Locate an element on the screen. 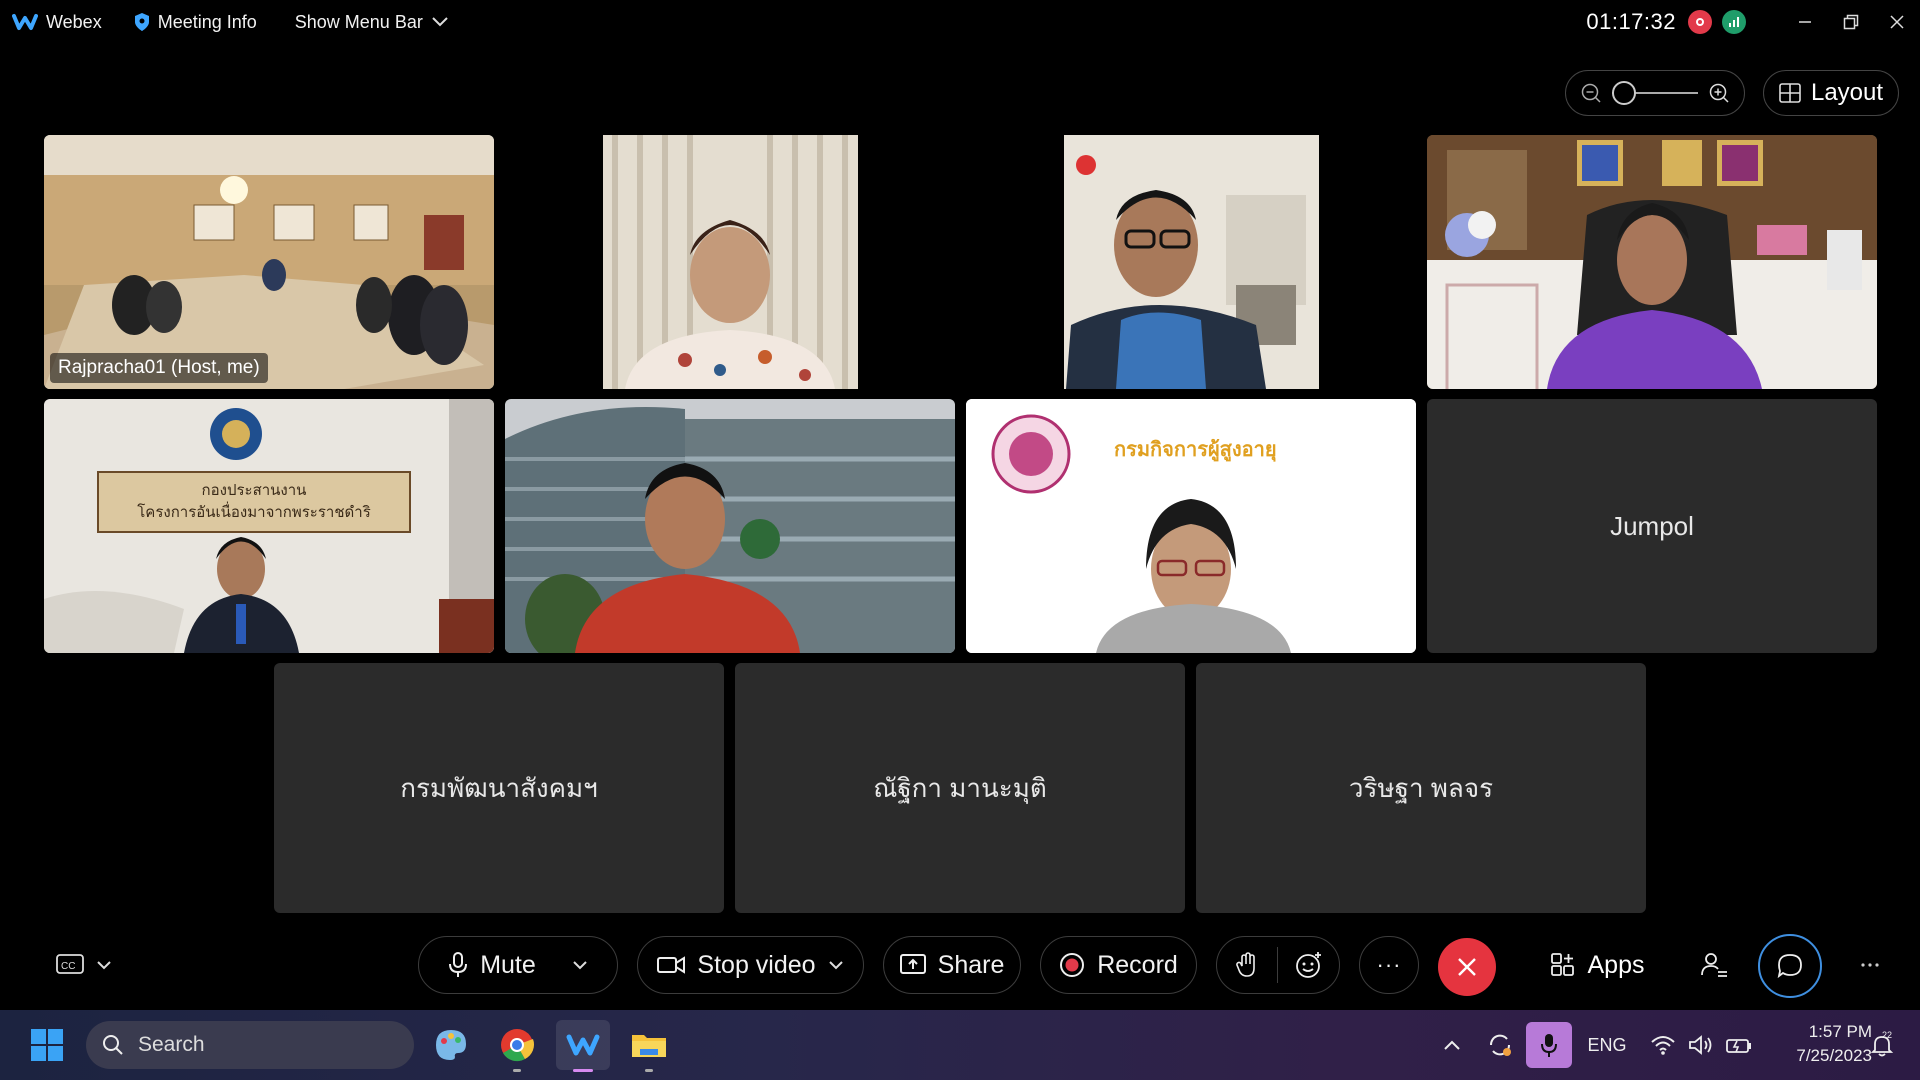 The image size is (1920, 1080). raise-hand-icon is located at coordinates (1245, 964).